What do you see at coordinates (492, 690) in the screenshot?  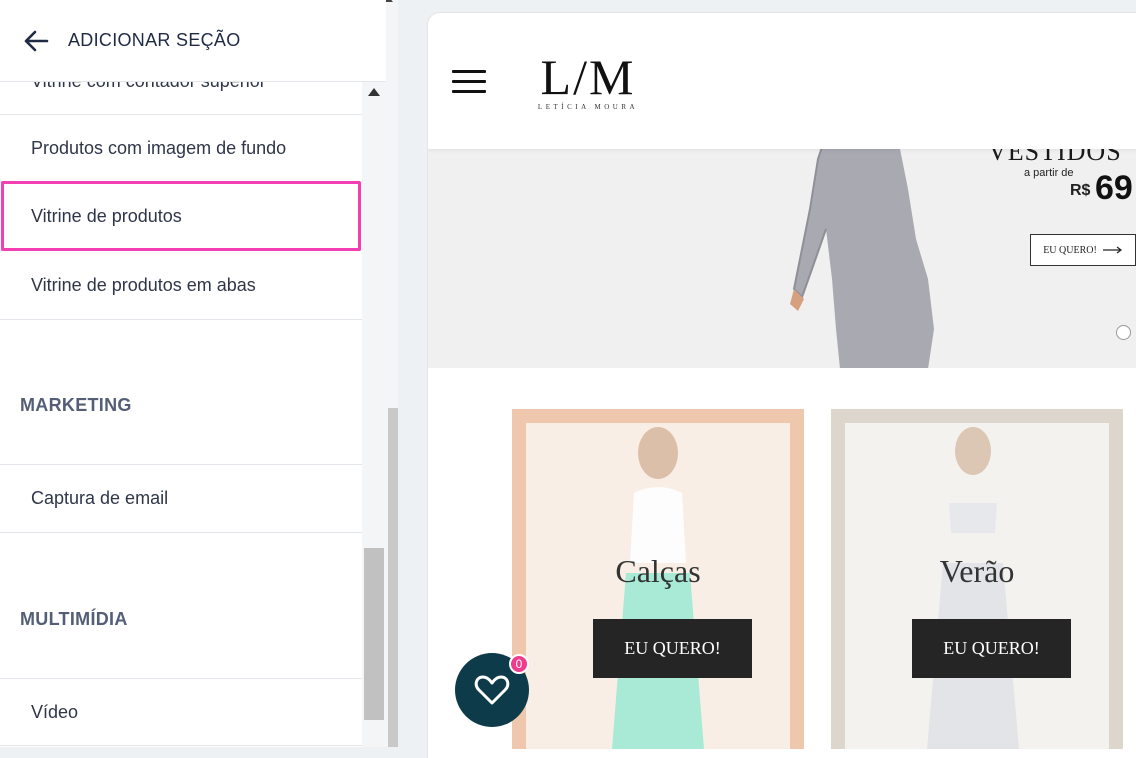 I see `heart-icon` at bounding box center [492, 690].